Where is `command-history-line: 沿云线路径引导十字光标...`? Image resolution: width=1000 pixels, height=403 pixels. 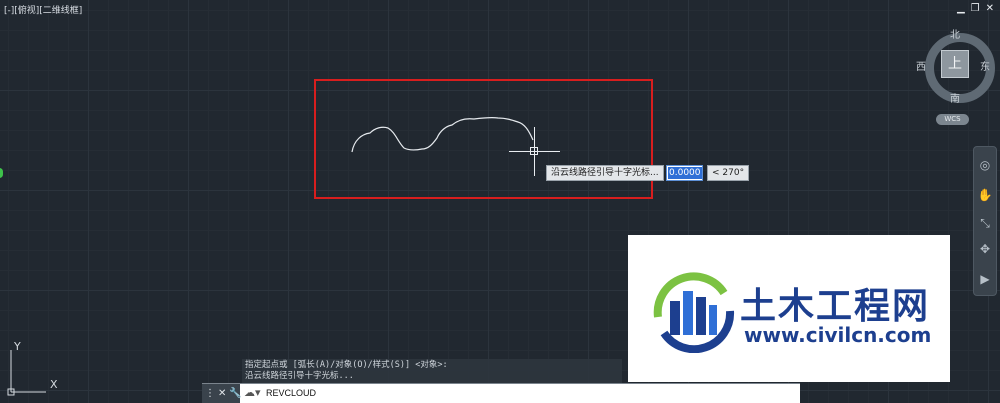
command-history-line: 沿云线路径引导十字光标... is located at coordinates (299, 376).